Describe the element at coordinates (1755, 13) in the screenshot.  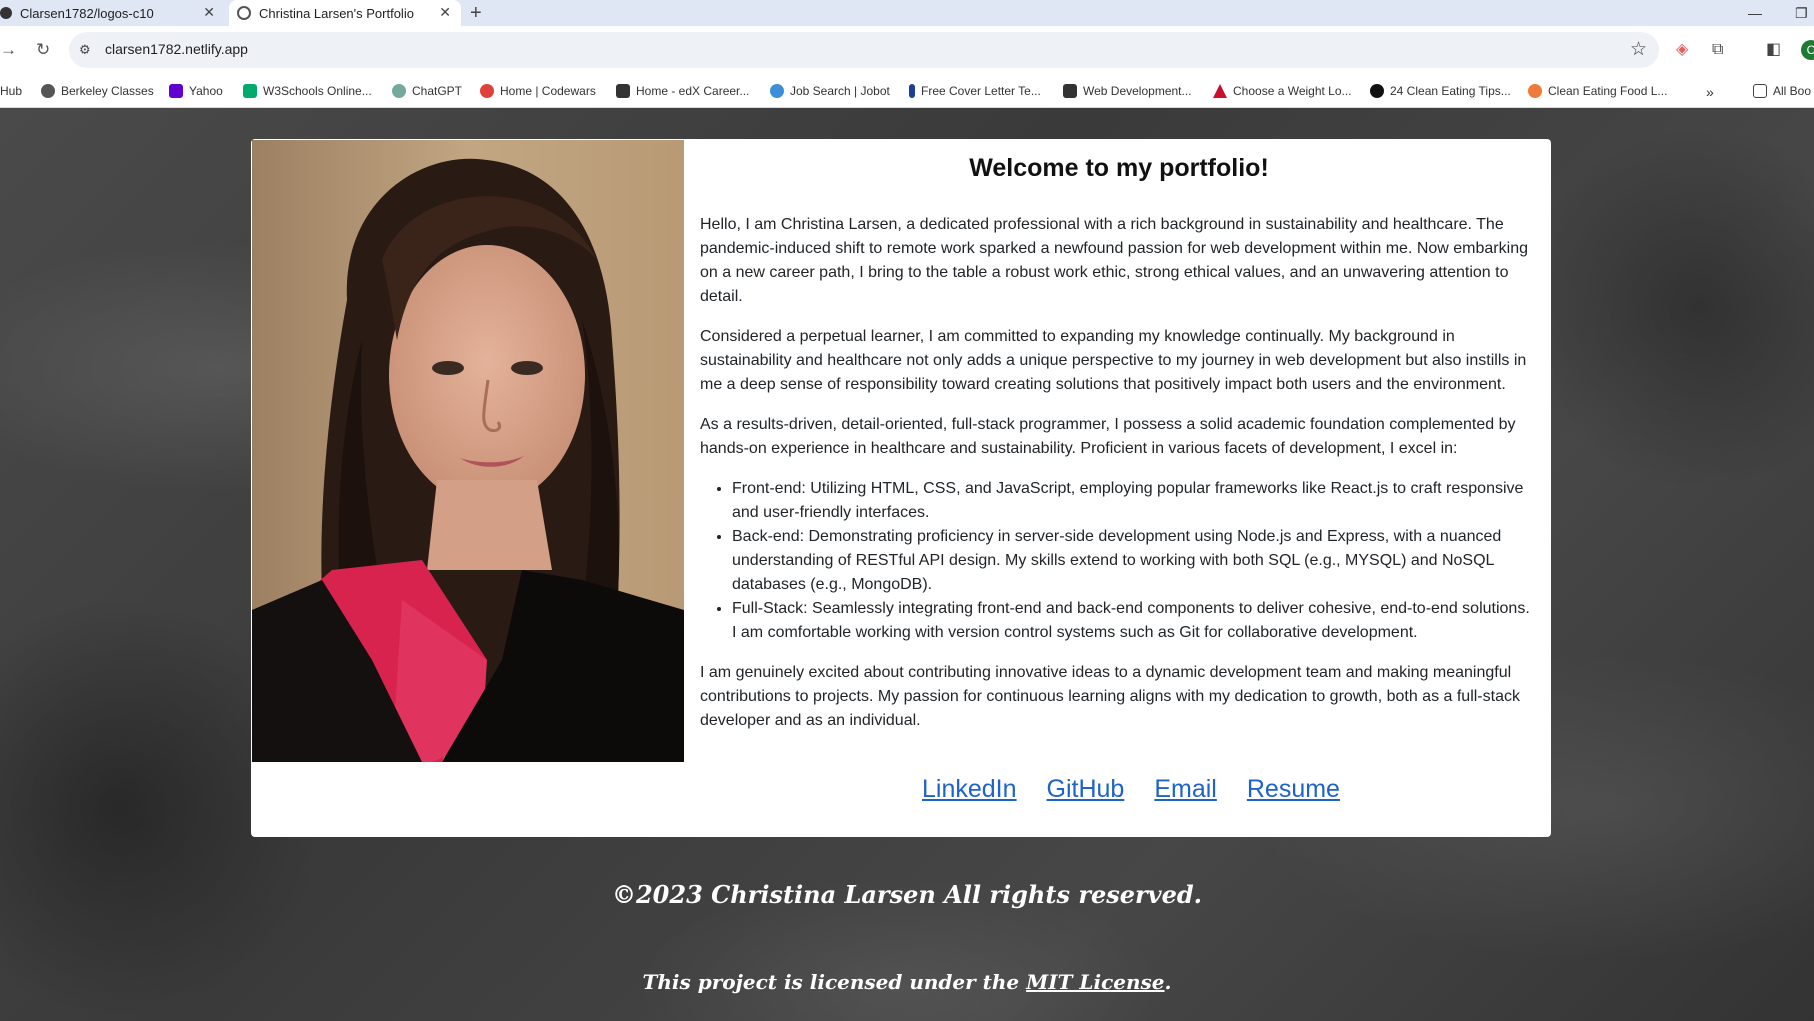
I see `minimize-icon: —` at that location.